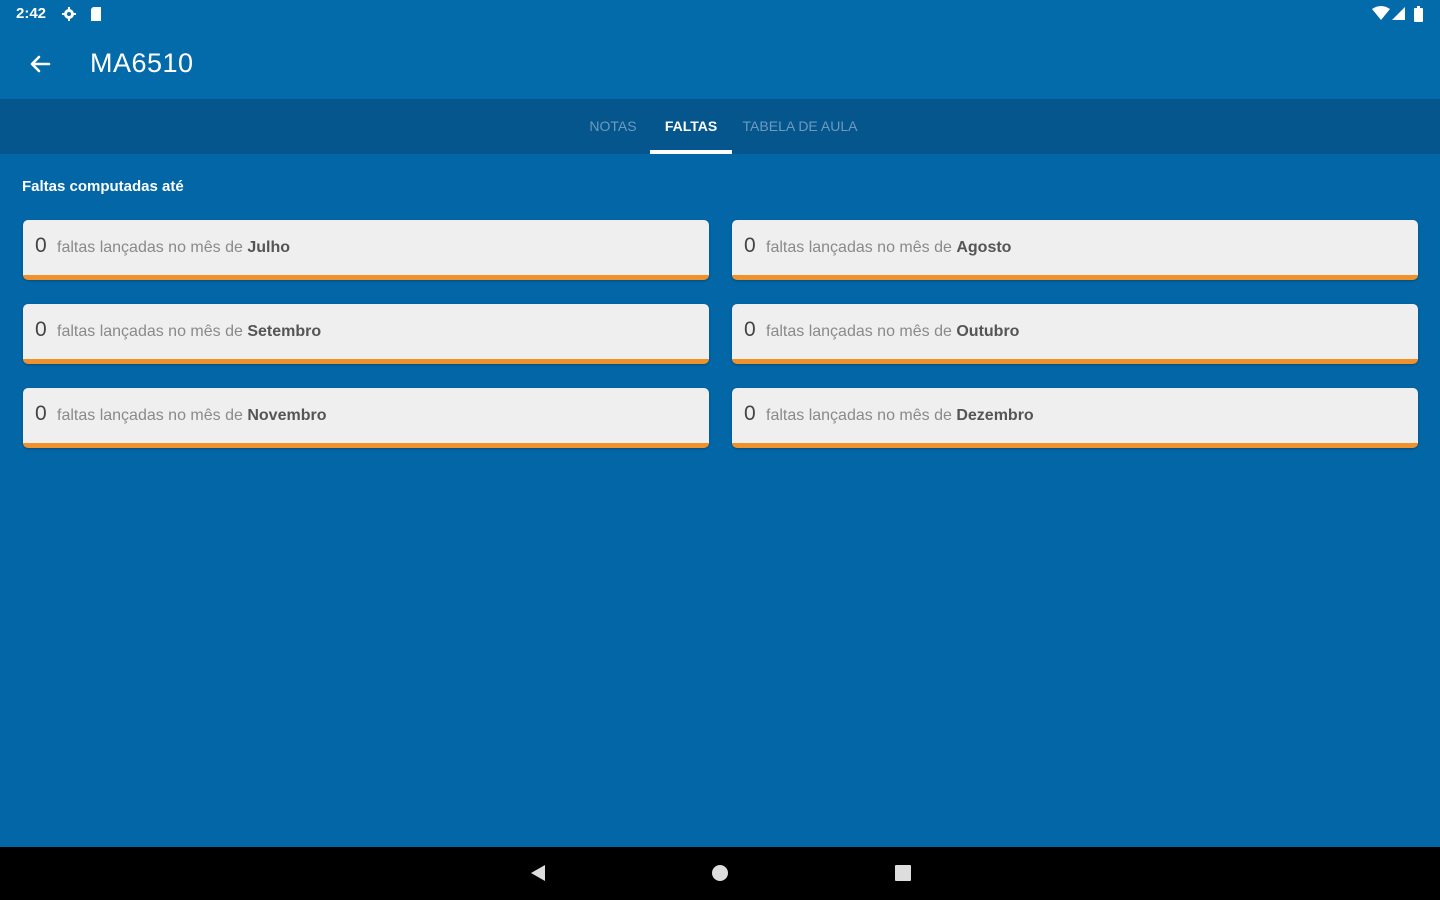 The width and height of the screenshot is (1440, 900). I want to click on absence-label: faltas lançadas no mês de Outubro, so click(893, 331).